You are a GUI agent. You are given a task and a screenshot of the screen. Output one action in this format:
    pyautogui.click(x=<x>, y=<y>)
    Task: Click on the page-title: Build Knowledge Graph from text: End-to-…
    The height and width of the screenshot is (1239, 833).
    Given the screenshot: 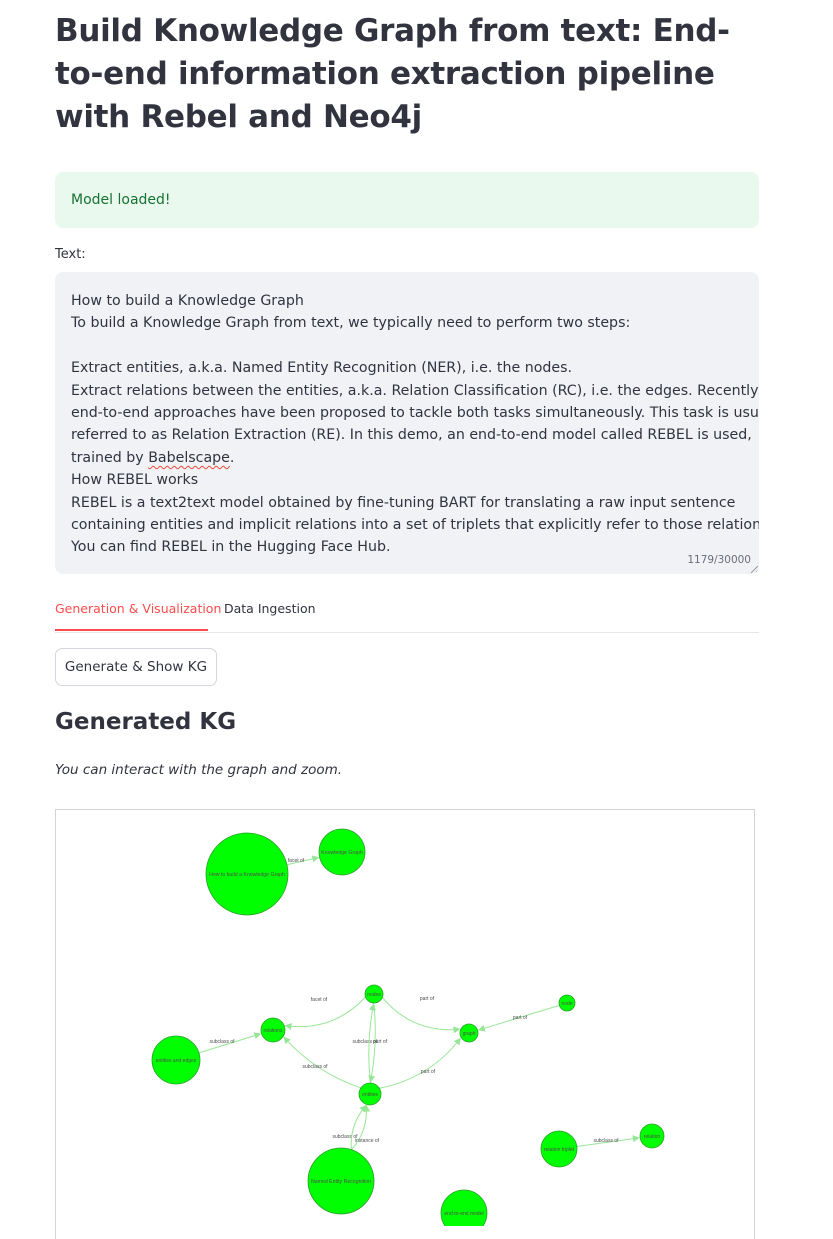 What is the action you would take?
    pyautogui.click(x=392, y=74)
    